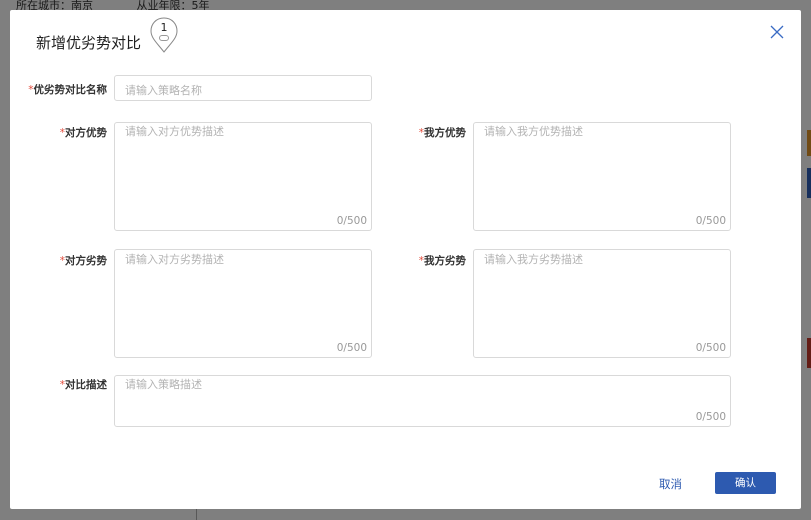 The height and width of the screenshot is (520, 811). I want to click on link-icon, so click(164, 38).